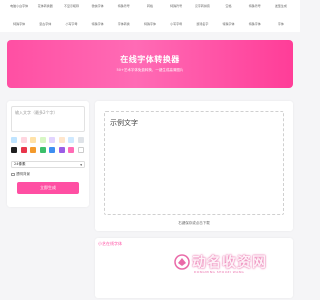 This screenshot has height=300, width=320. What do you see at coordinates (98, 9) in the screenshot?
I see `nav-item: 微信字体` at bounding box center [98, 9].